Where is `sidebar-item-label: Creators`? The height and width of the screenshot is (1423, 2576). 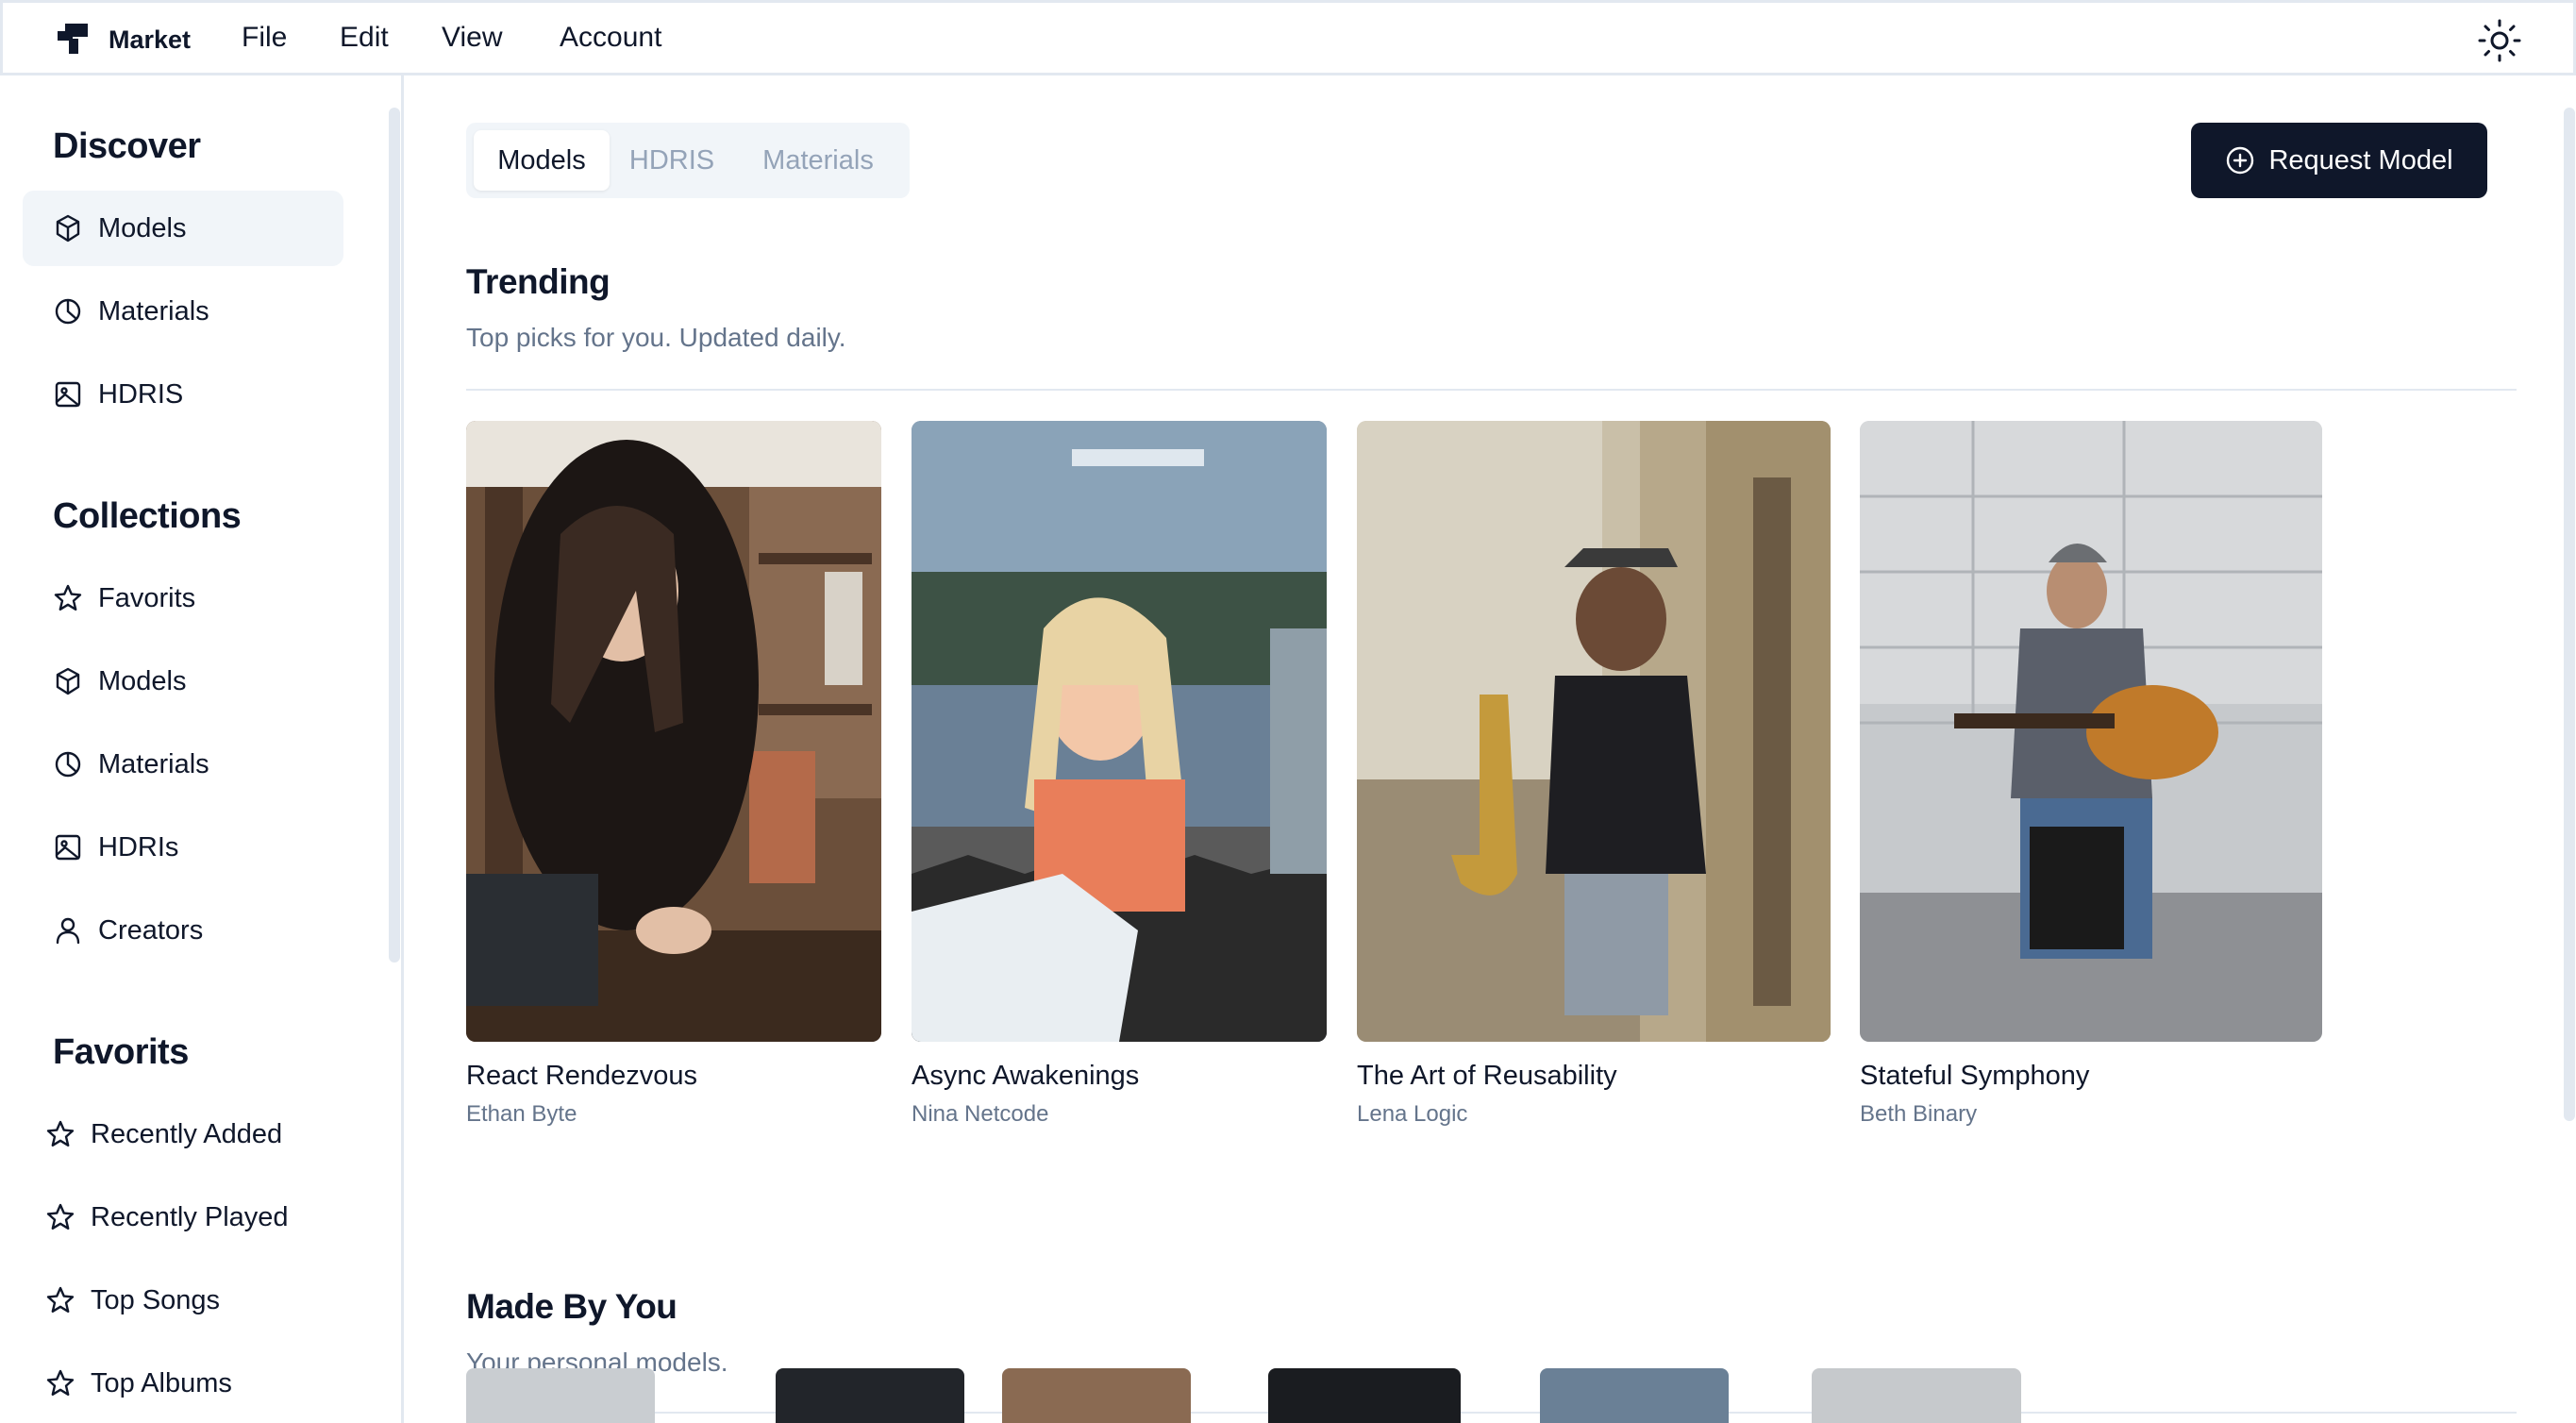 sidebar-item-label: Creators is located at coordinates (151, 930).